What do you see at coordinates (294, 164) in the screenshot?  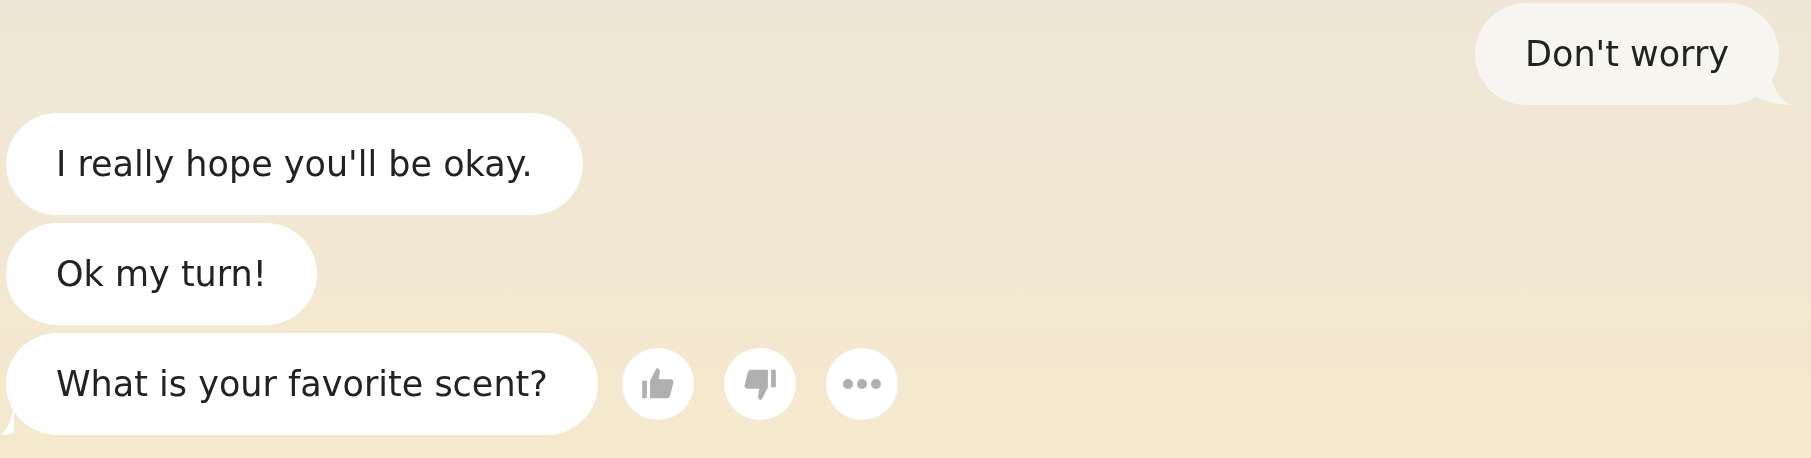 I see `message-bubble: I really hope you'll be okay.` at bounding box center [294, 164].